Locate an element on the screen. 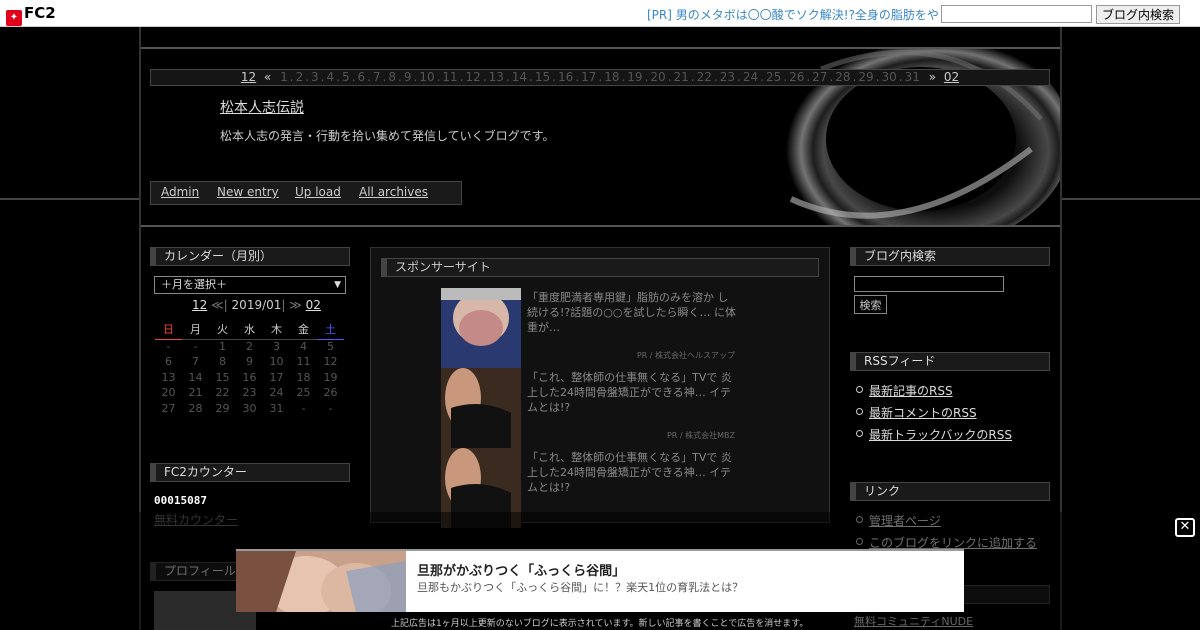 This screenshot has height=630, width=1200. day-link: 18 is located at coordinates (612, 77).